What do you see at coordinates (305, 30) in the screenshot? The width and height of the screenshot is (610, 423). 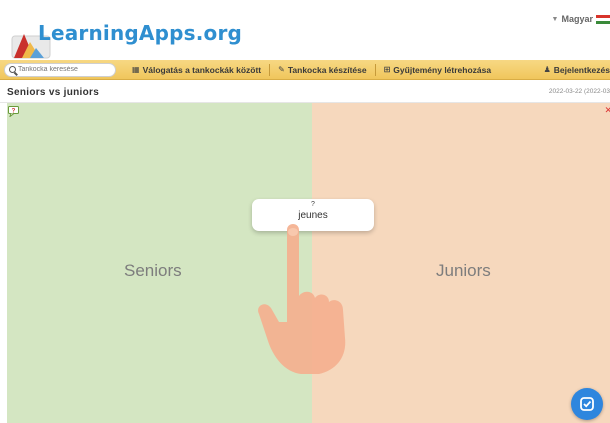 I see `site-header: LearningApps.org ▼ Magyar` at bounding box center [305, 30].